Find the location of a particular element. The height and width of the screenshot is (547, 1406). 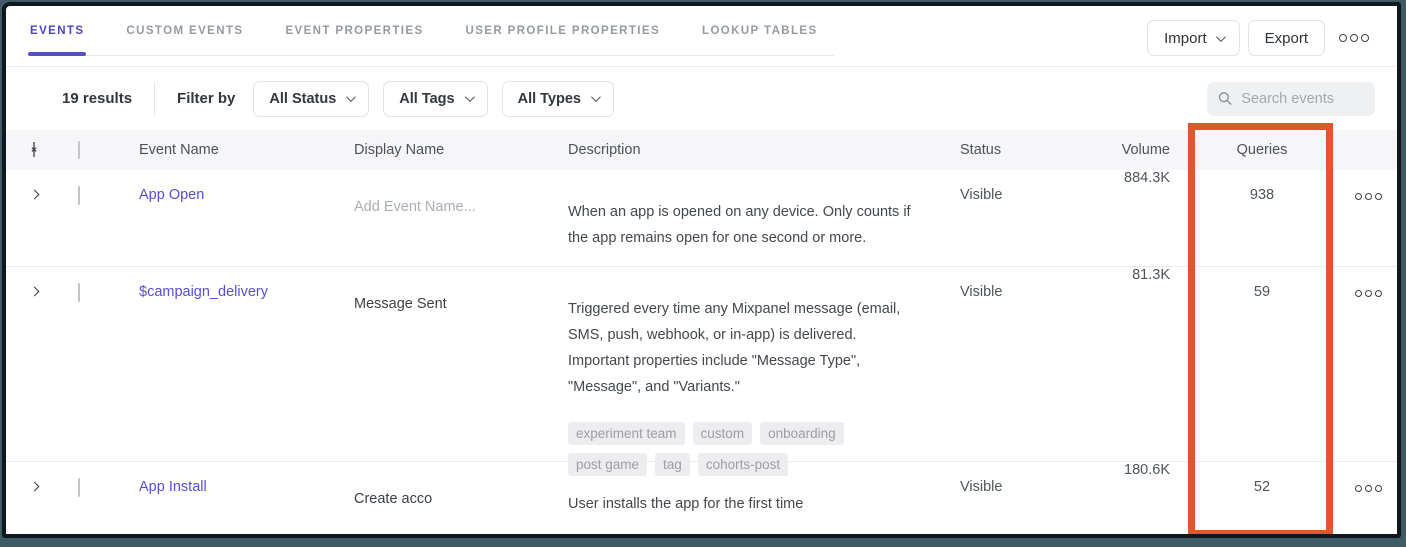

tab-user-profile-properties: USER PROFILE PROPERTIES is located at coordinates (563, 30).